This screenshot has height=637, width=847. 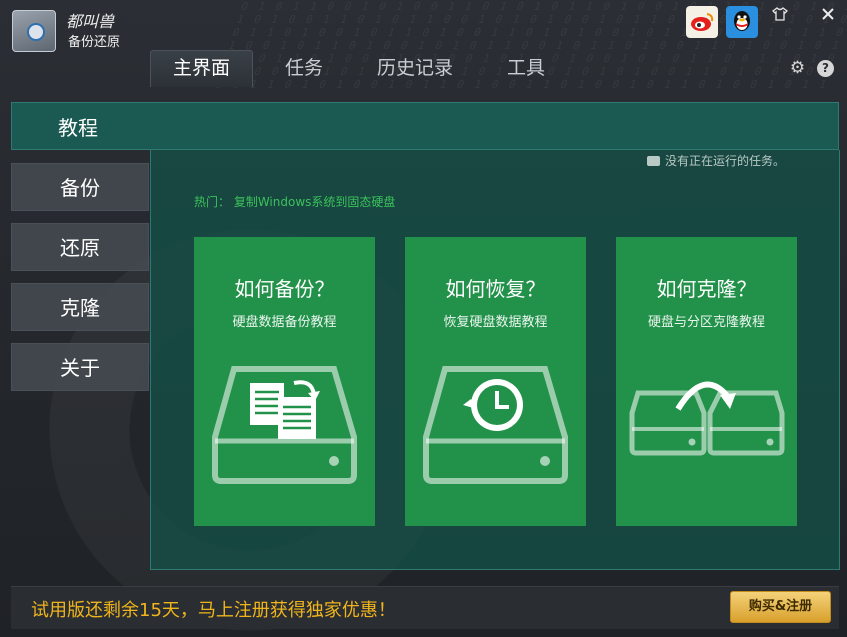 I want to click on tshirt-icon, so click(x=780, y=16).